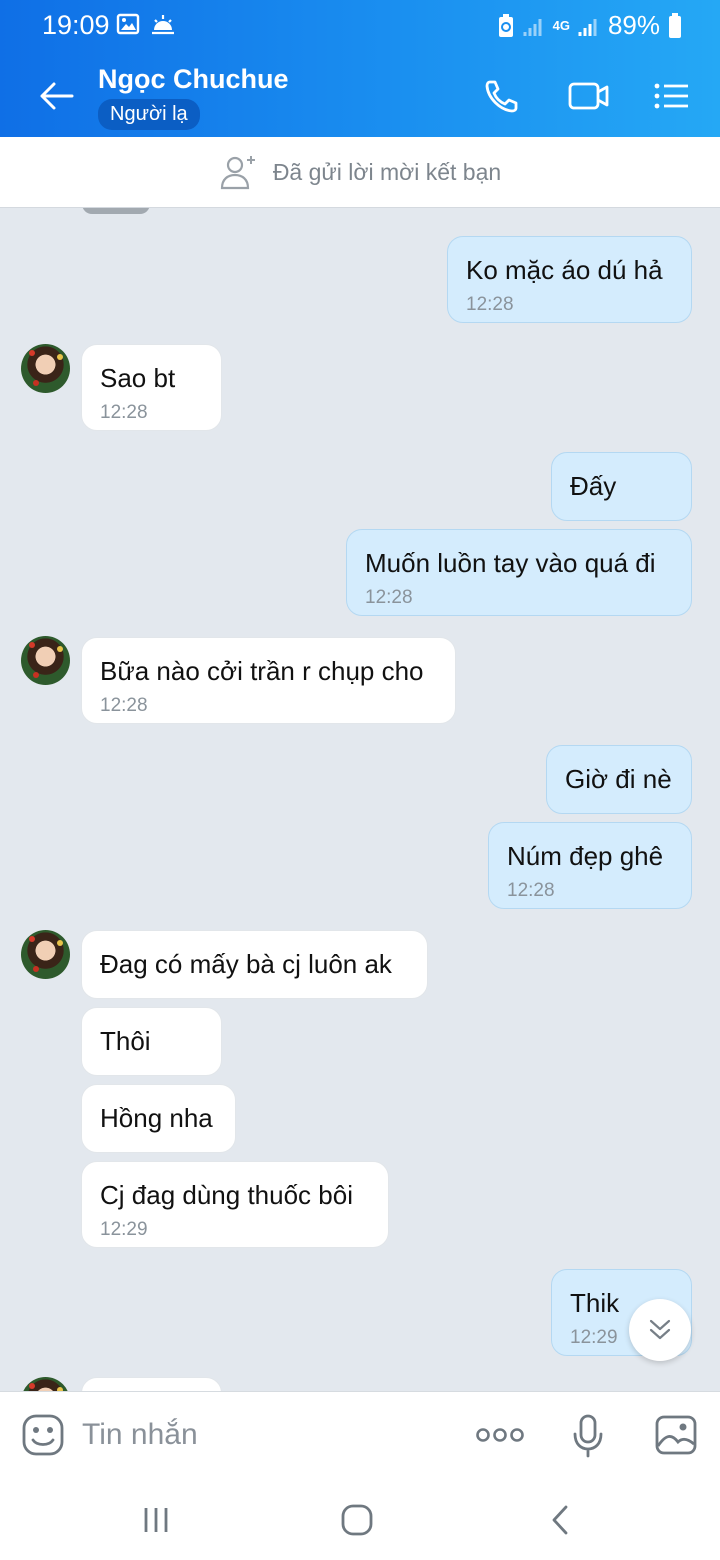  I want to click on double-chevron-down-icon, so click(660, 1329).